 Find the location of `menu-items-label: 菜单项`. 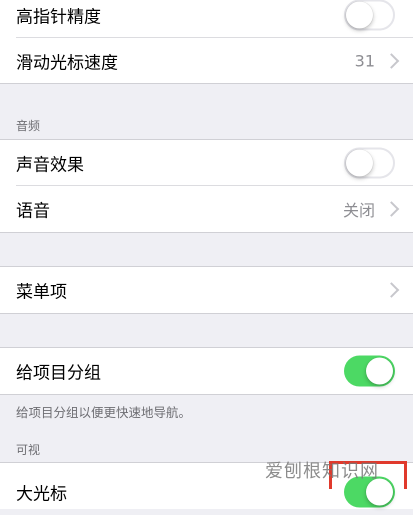

menu-items-label: 菜单项 is located at coordinates (41, 292).